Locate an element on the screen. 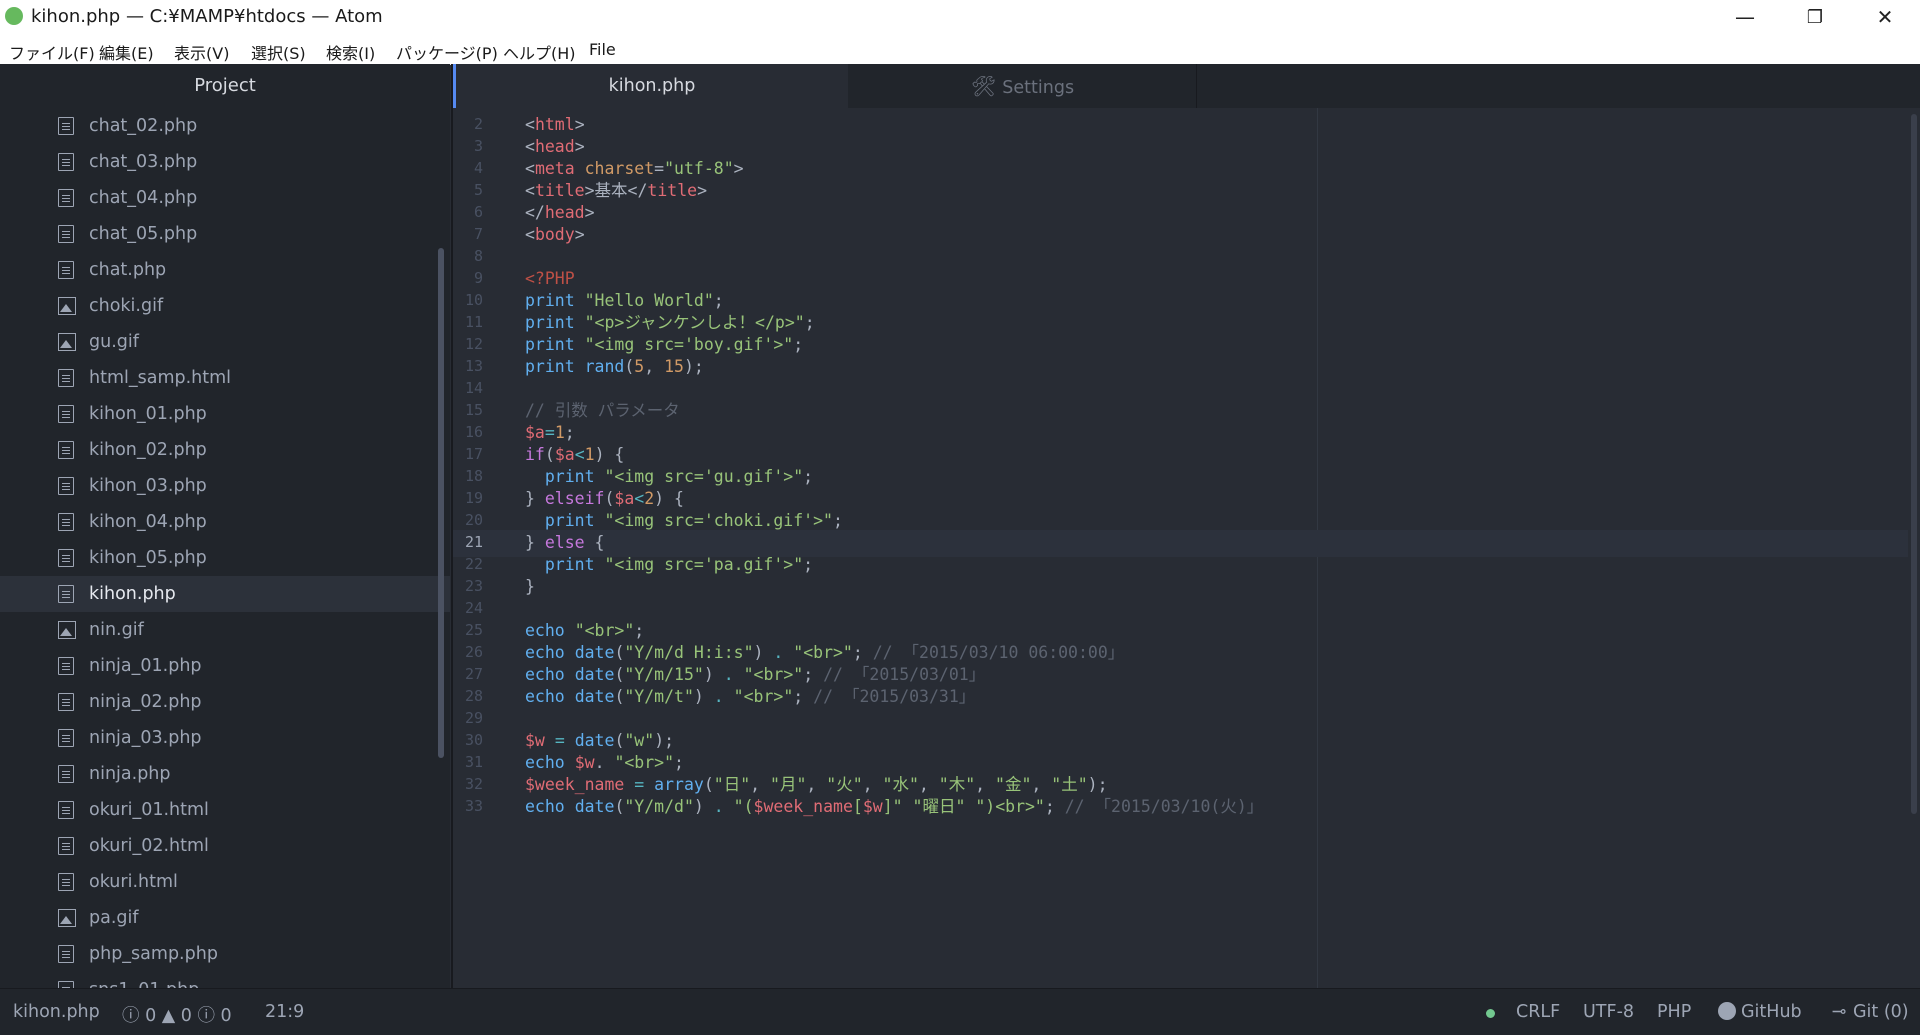 Image resolution: width=1920 pixels, height=1035 pixels. tree-item-label: ninja_02.php is located at coordinates (145, 702).